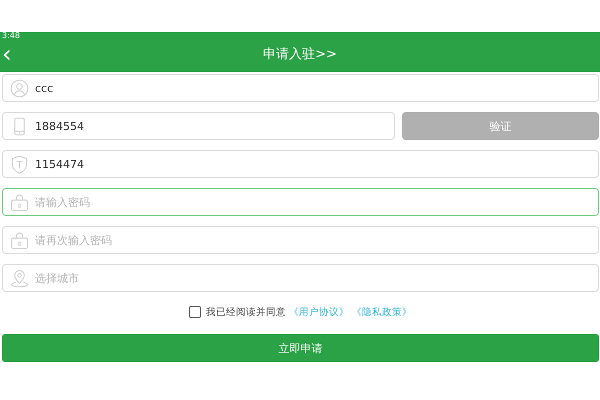 This screenshot has height=400, width=600. Describe the element at coordinates (300, 54) in the screenshot. I see `page-title: 申请入驻>>` at that location.